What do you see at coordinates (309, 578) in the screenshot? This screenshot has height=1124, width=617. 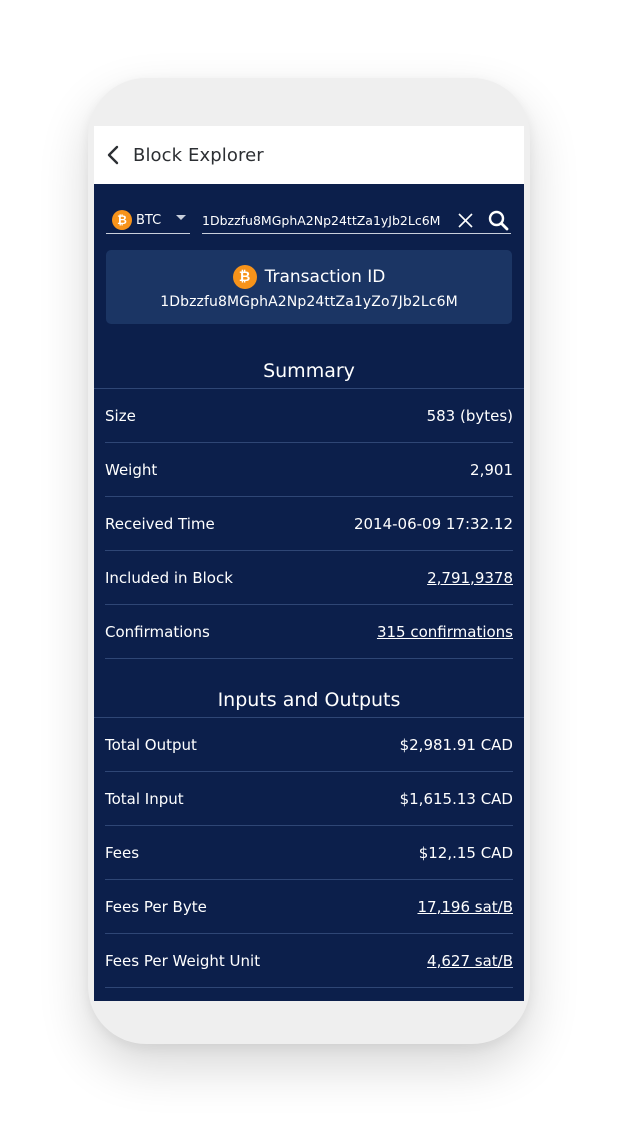 I see `summary-row-block: Included in Block 2,791,9378` at bounding box center [309, 578].